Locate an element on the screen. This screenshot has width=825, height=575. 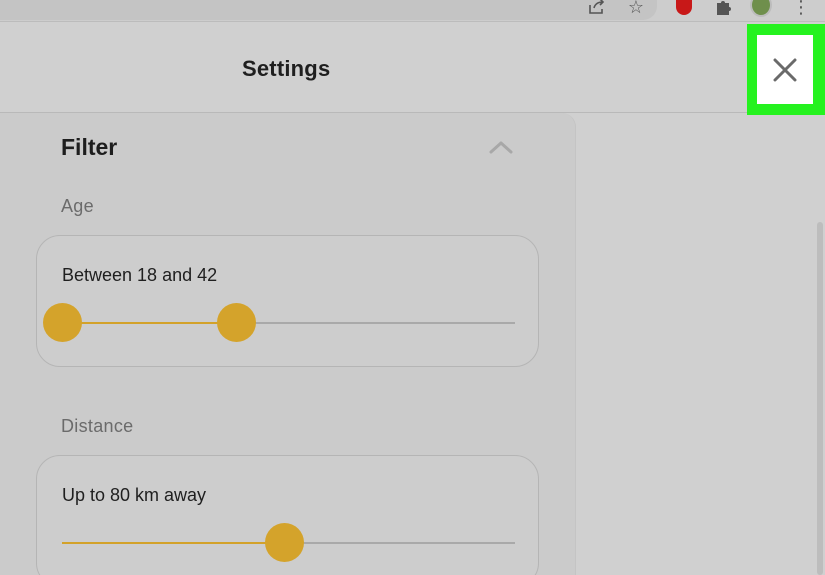
menu-dots-icon: ⋮ is located at coordinates (801, 9).